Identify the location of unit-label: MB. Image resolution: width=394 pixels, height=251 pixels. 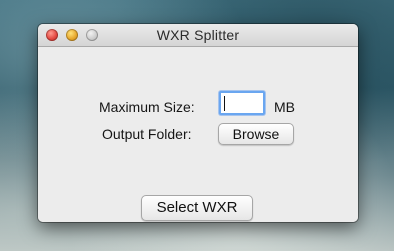
(284, 107).